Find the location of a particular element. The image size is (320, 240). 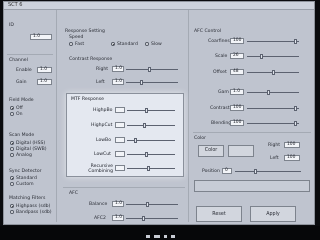

scan-mode-hss-radio is located at coordinates (12, 143).